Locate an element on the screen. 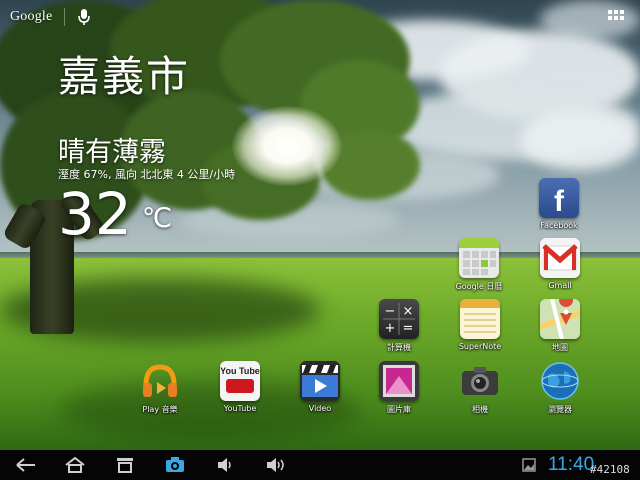 This screenshot has width=640, height=480. mic-icon is located at coordinates (84, 17).